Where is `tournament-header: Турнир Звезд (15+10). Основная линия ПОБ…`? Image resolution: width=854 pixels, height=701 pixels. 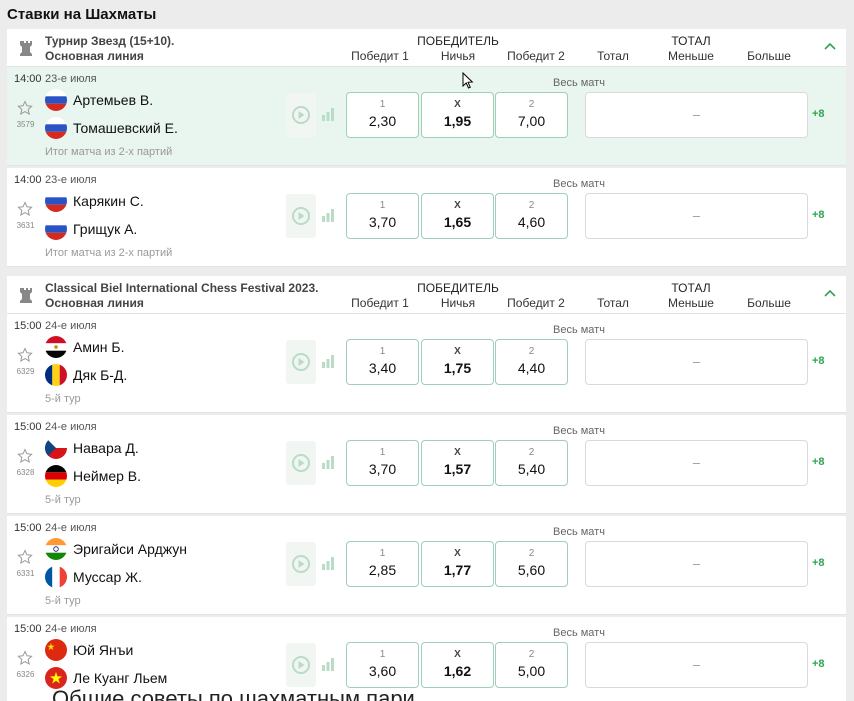 tournament-header: Турнир Звезд (15+10). Основная линия ПОБ… is located at coordinates (426, 48).